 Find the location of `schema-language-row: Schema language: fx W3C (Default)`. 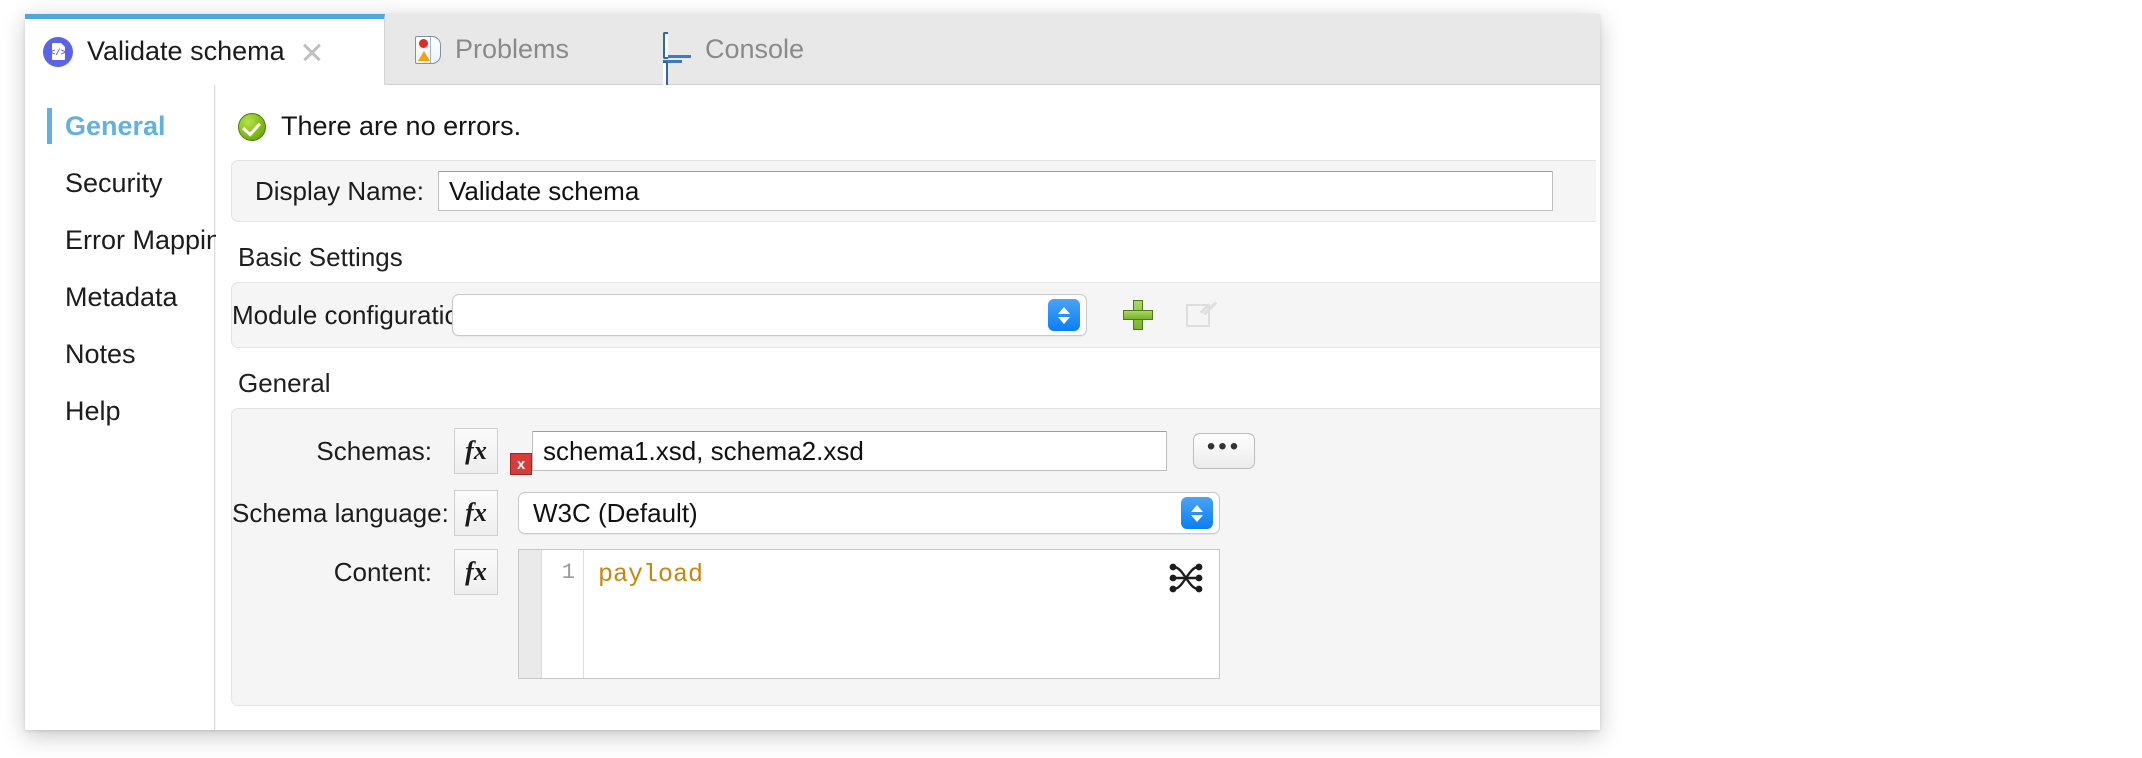

schema-language-row: Schema language: fx W3C (Default) is located at coordinates (916, 513).